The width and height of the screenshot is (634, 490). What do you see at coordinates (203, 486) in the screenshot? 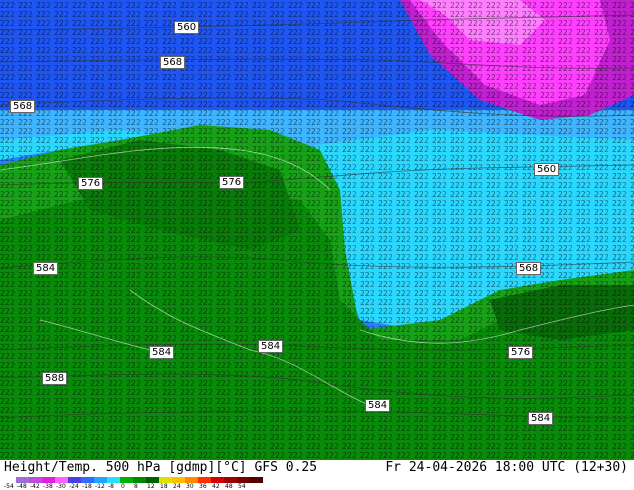
I see `colorbar-tick-label: 36` at bounding box center [203, 486].